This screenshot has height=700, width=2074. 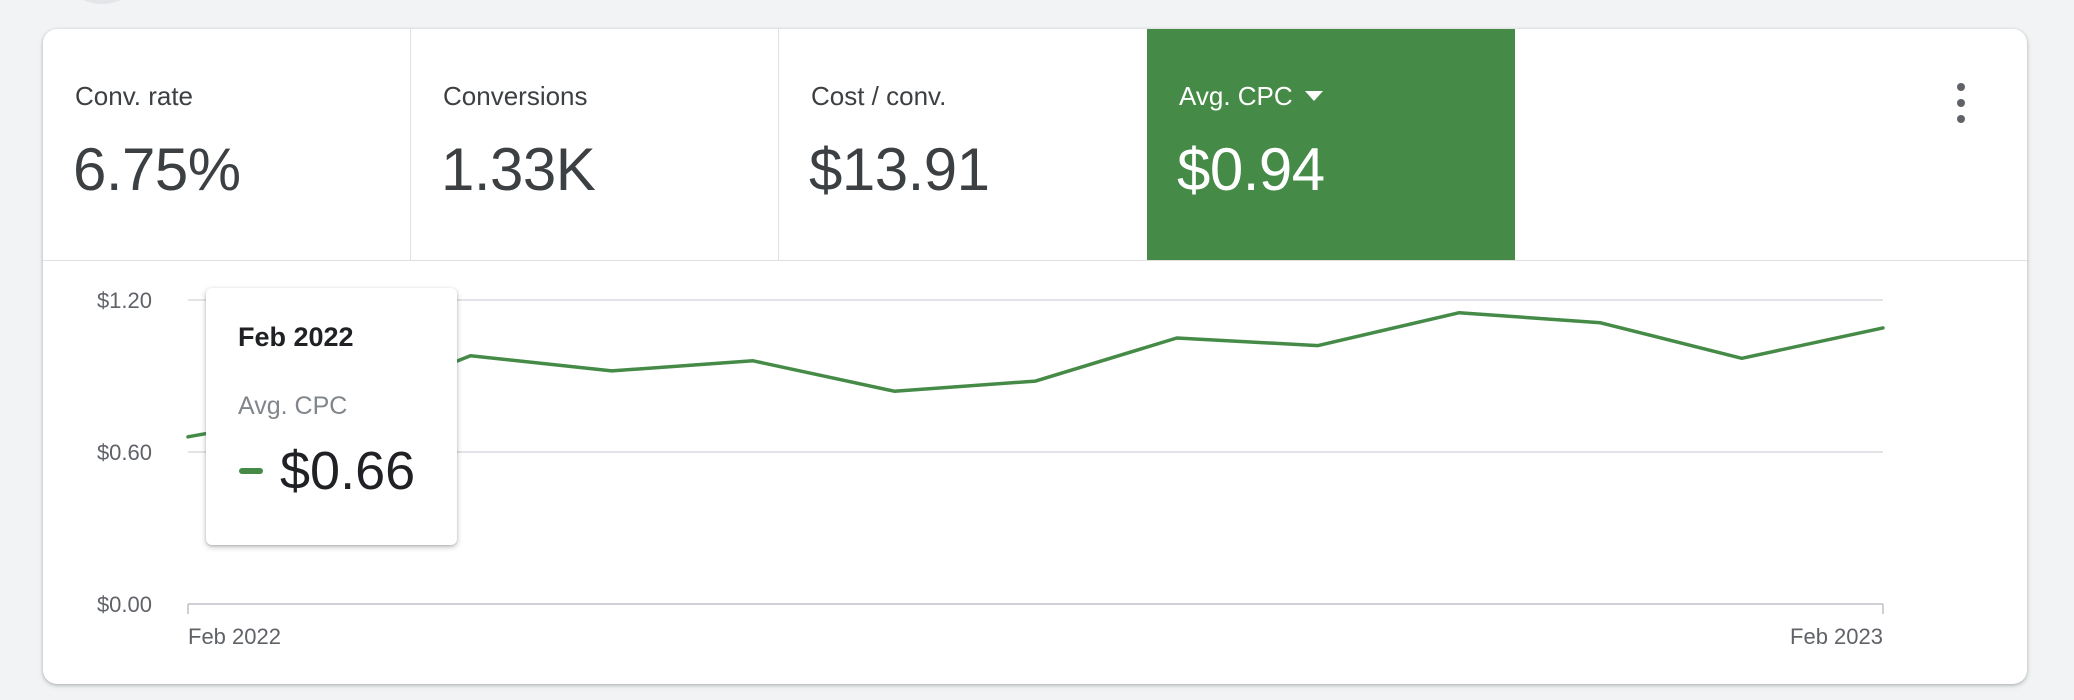 I want to click on y-tick-label: $0.60, so click(x=124, y=452).